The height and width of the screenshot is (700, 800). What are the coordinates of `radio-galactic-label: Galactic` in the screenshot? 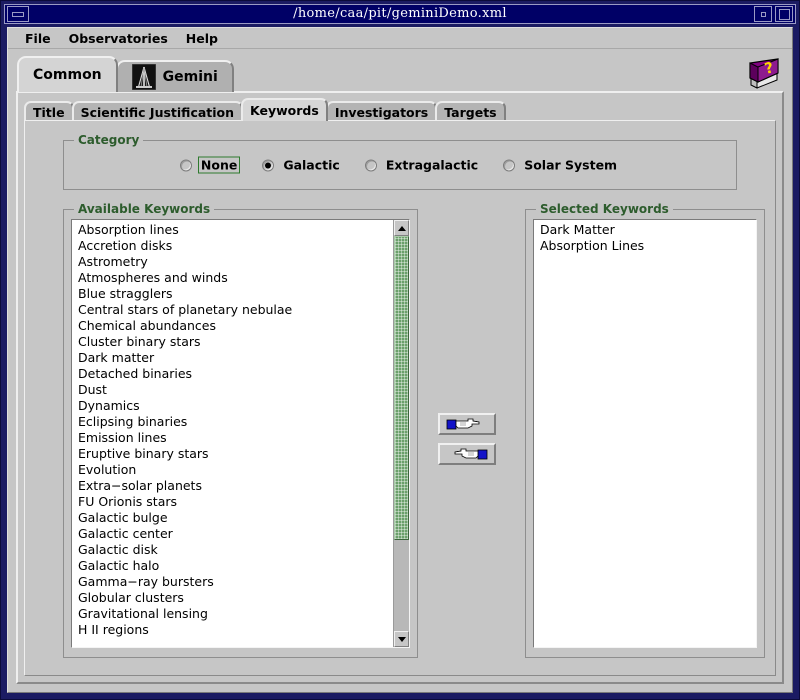 It's located at (311, 165).